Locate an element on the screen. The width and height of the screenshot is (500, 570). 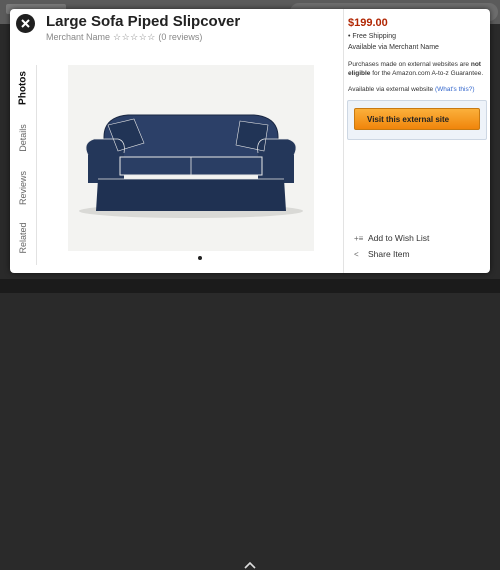
sofa-image is located at coordinates (191, 166).